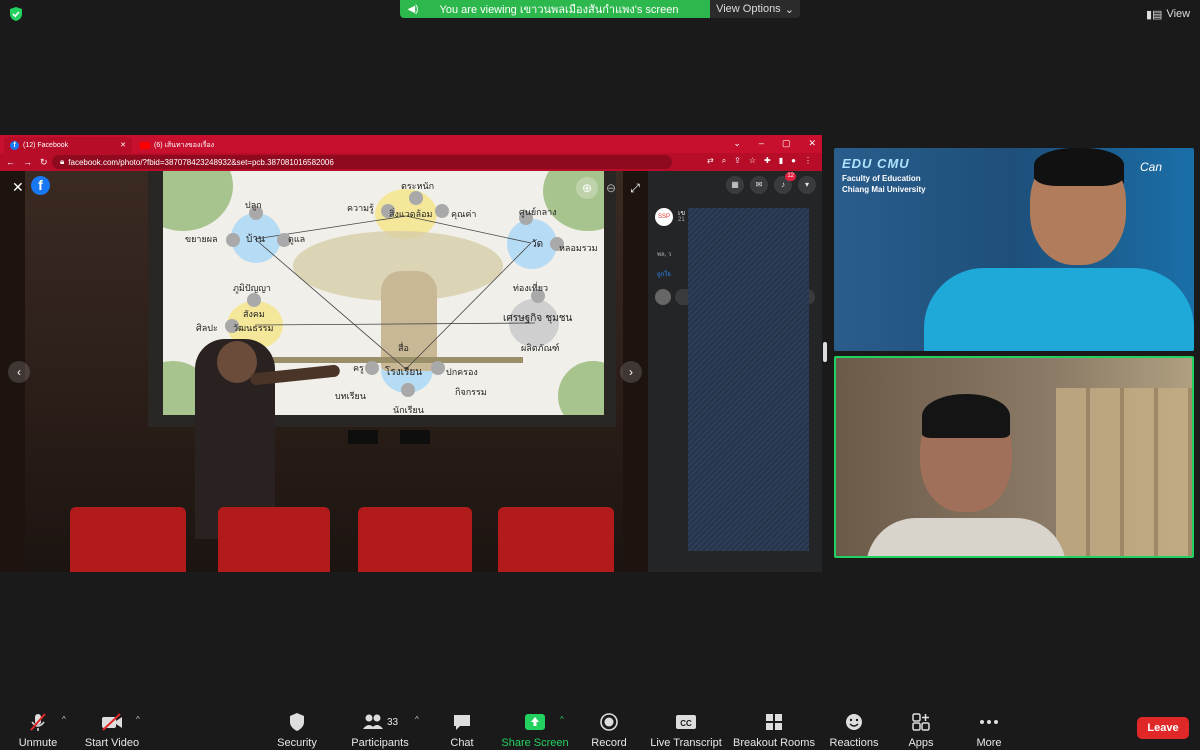 Image resolution: width=1200 pixels, height=750 pixels. Describe the element at coordinates (562, 719) in the screenshot. I see `share-options-caret-icon: ^` at that location.